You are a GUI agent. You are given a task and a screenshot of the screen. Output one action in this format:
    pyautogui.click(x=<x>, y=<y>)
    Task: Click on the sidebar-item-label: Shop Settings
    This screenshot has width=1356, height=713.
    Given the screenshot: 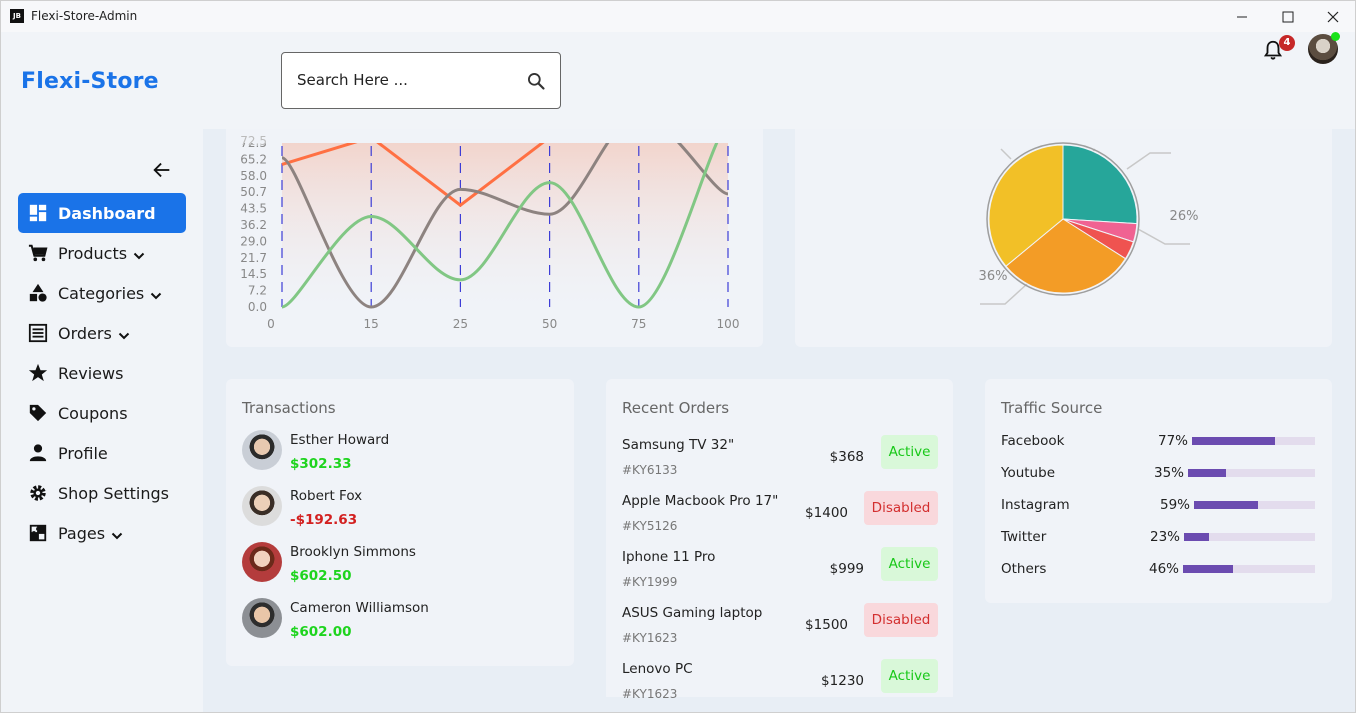 What is the action you would take?
    pyautogui.click(x=113, y=493)
    